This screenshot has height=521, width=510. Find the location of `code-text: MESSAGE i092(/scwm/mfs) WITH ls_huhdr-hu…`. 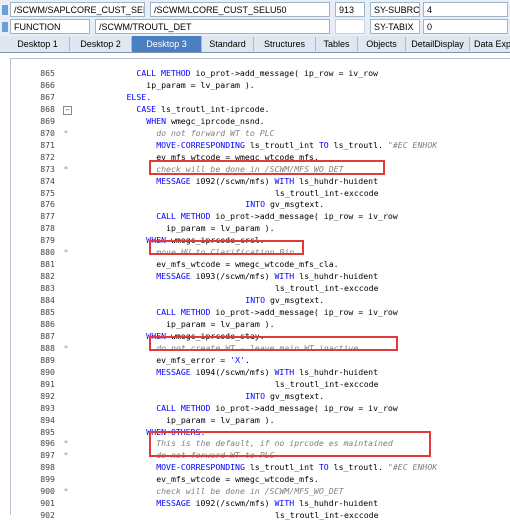

code-text: MESSAGE i092(/scwm/mfs) WITH ls_huhdr-hu… is located at coordinates (267, 181).